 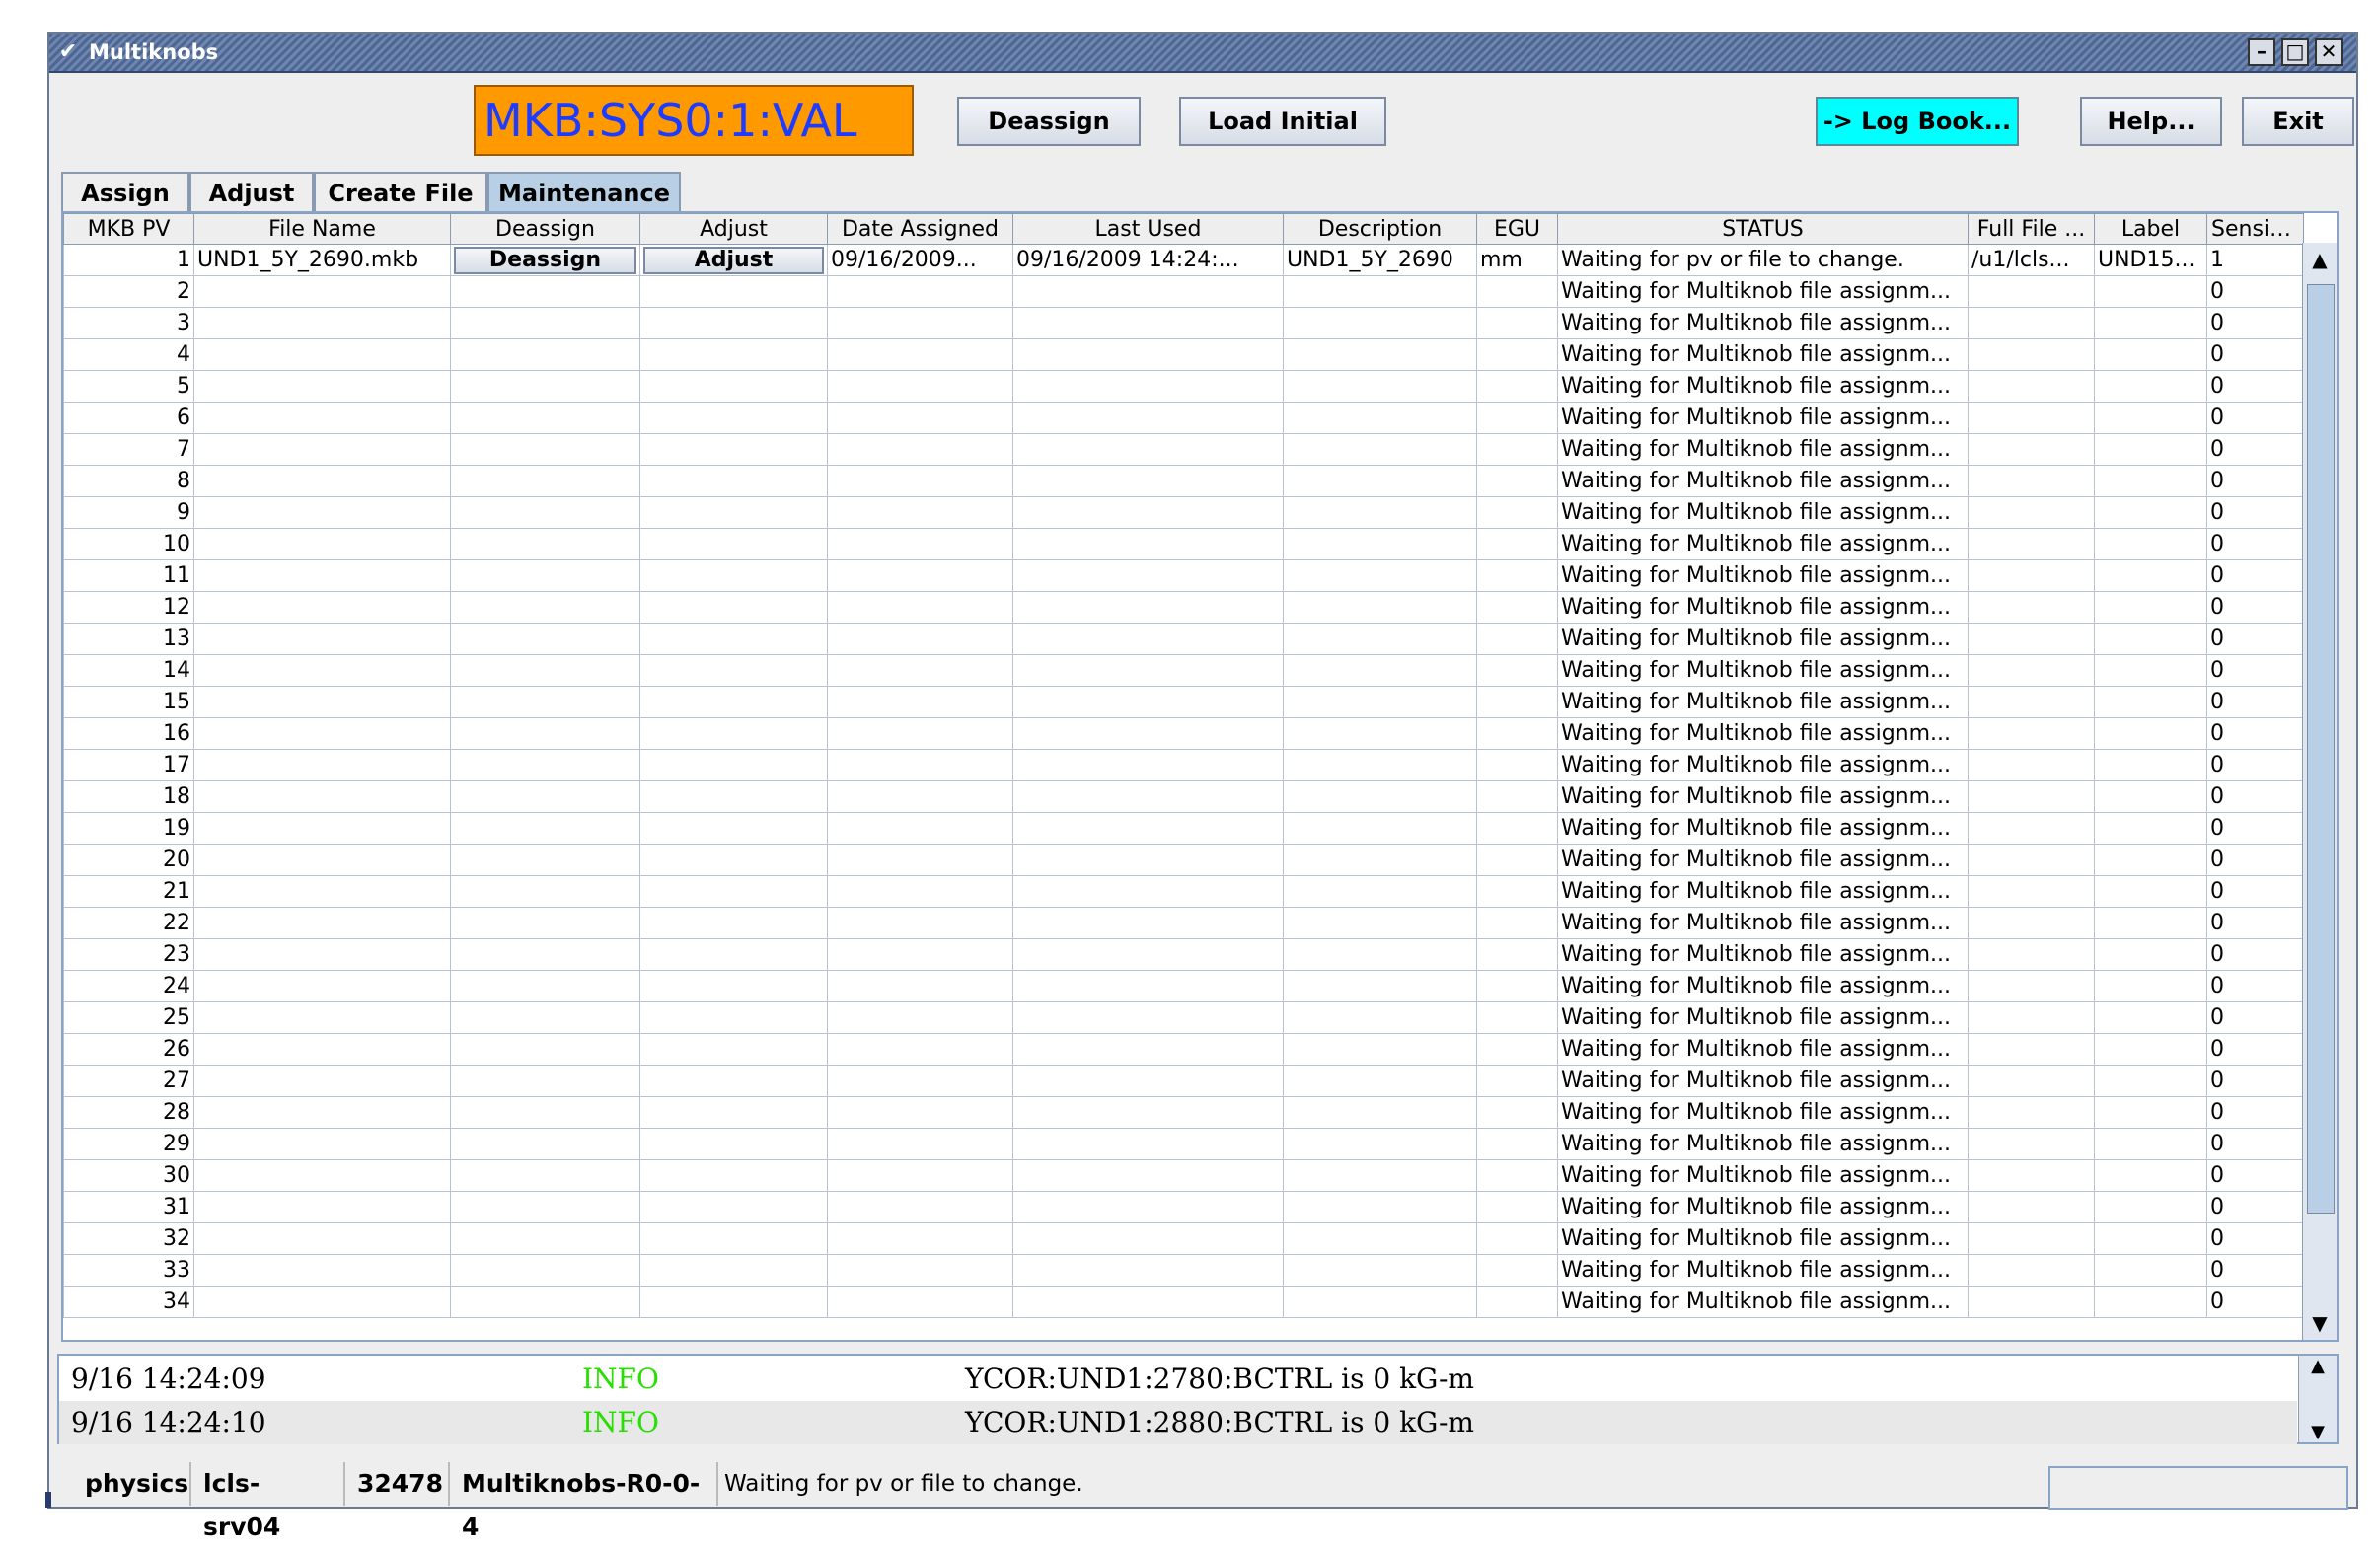 What do you see at coordinates (1183, 828) in the screenshot?
I see `table-row: 19 Waiting for Multiknob file assignm... 0` at bounding box center [1183, 828].